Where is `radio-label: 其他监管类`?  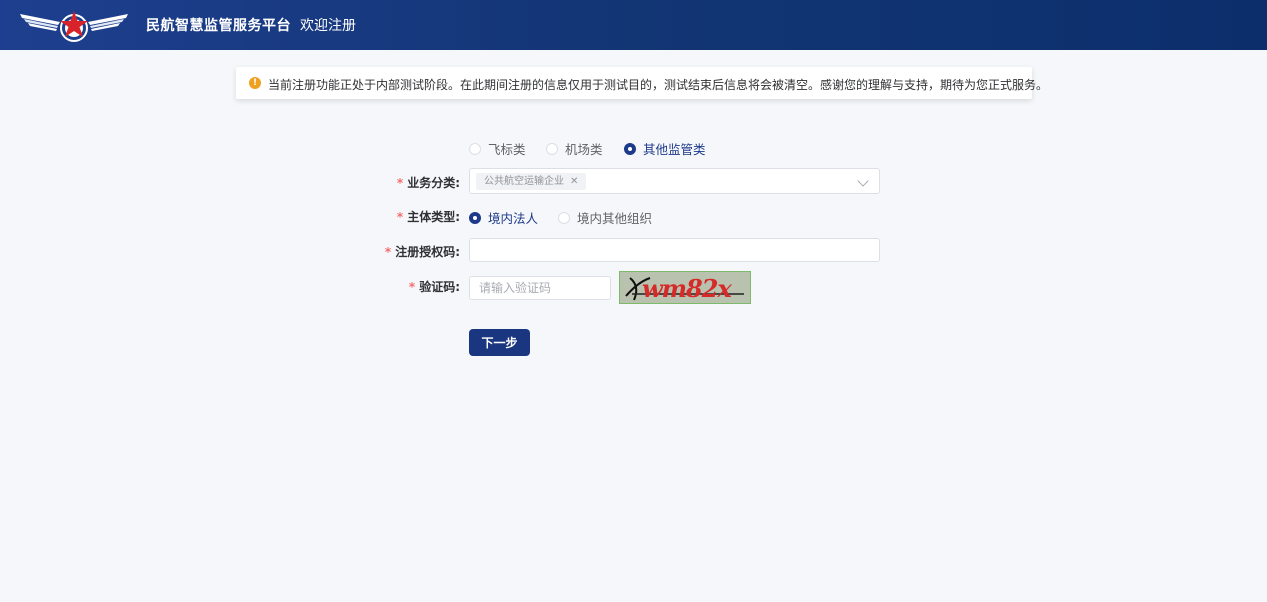
radio-label: 其他监管类 is located at coordinates (674, 149).